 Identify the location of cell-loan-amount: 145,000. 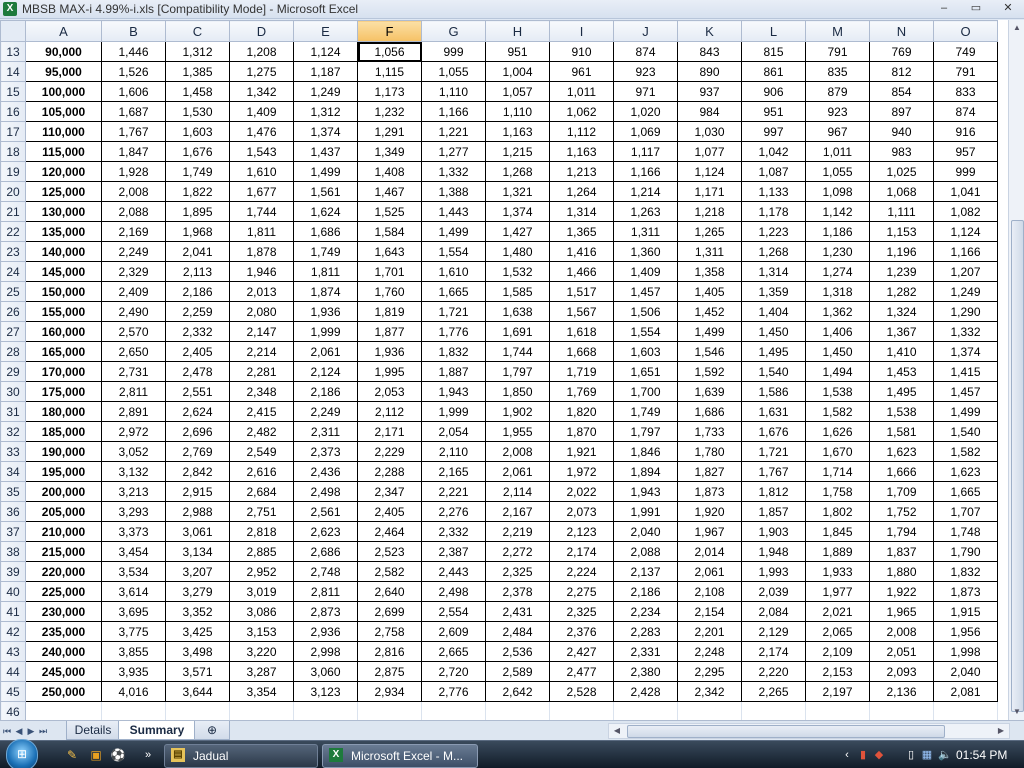
(63, 271).